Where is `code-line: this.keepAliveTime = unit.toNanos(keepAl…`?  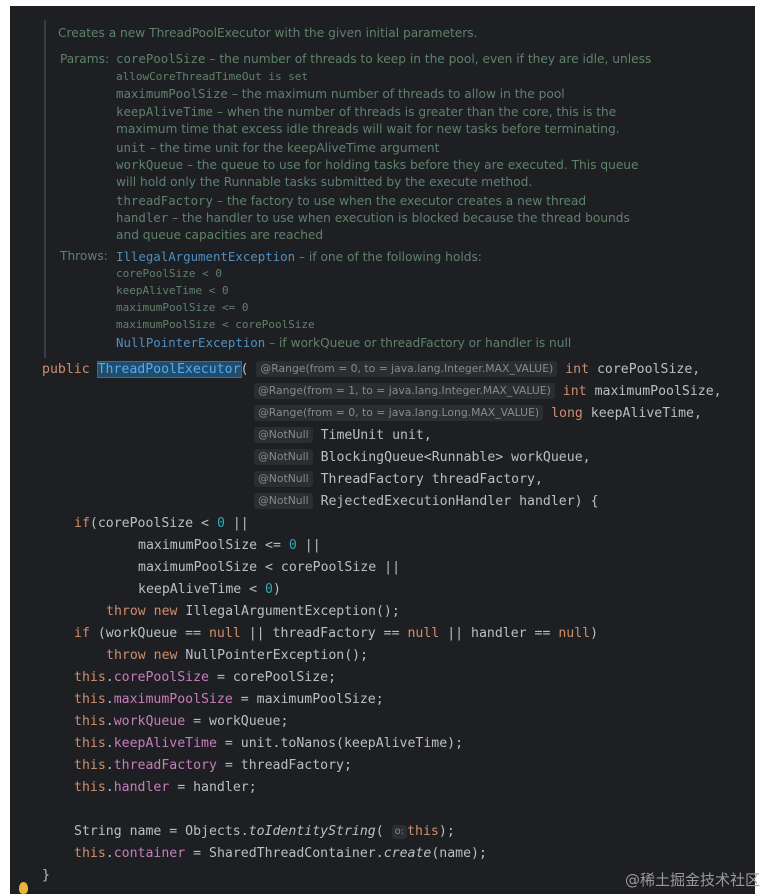 code-line: this.keepAliveTime = unit.toNanos(keepAl… is located at coordinates (268, 744).